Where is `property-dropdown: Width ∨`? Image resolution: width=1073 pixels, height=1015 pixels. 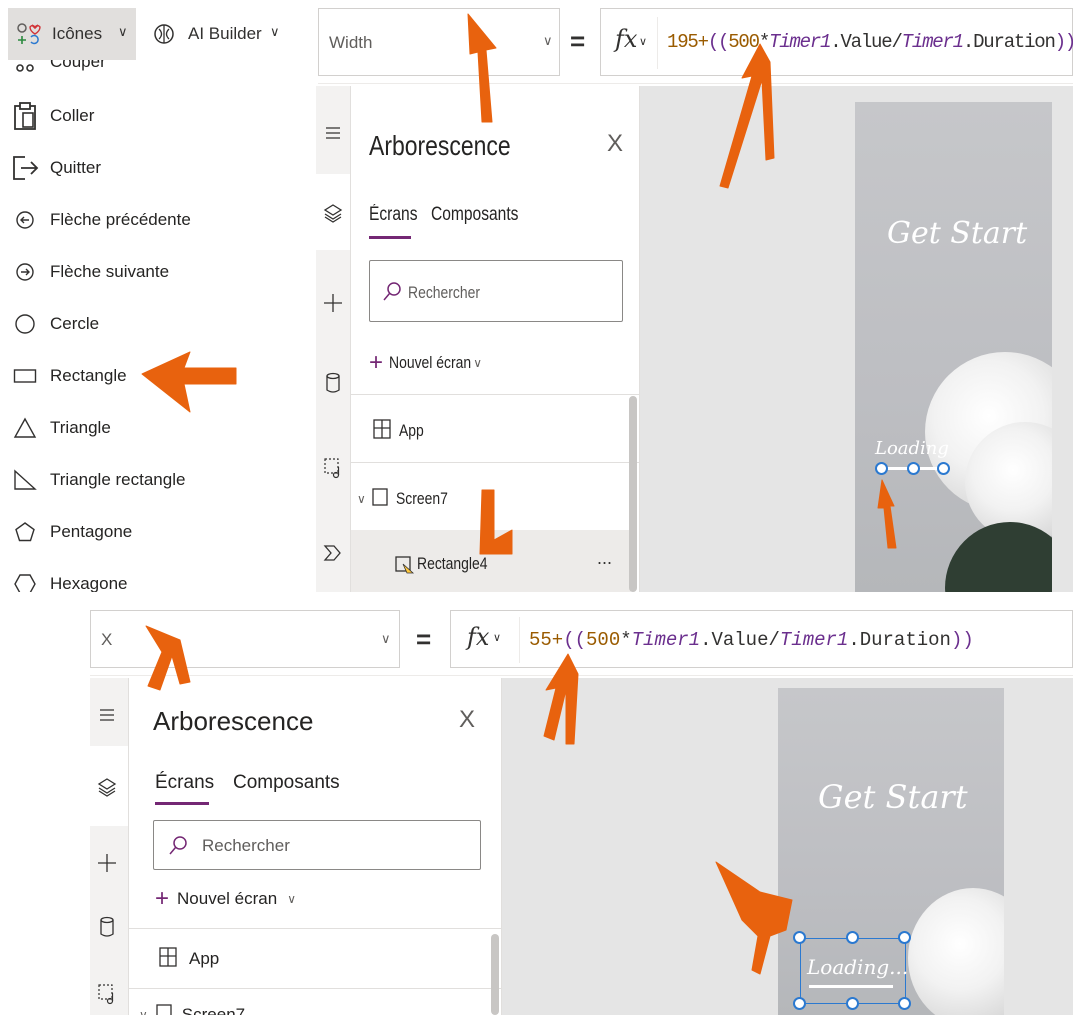 property-dropdown: Width ∨ is located at coordinates (439, 42).